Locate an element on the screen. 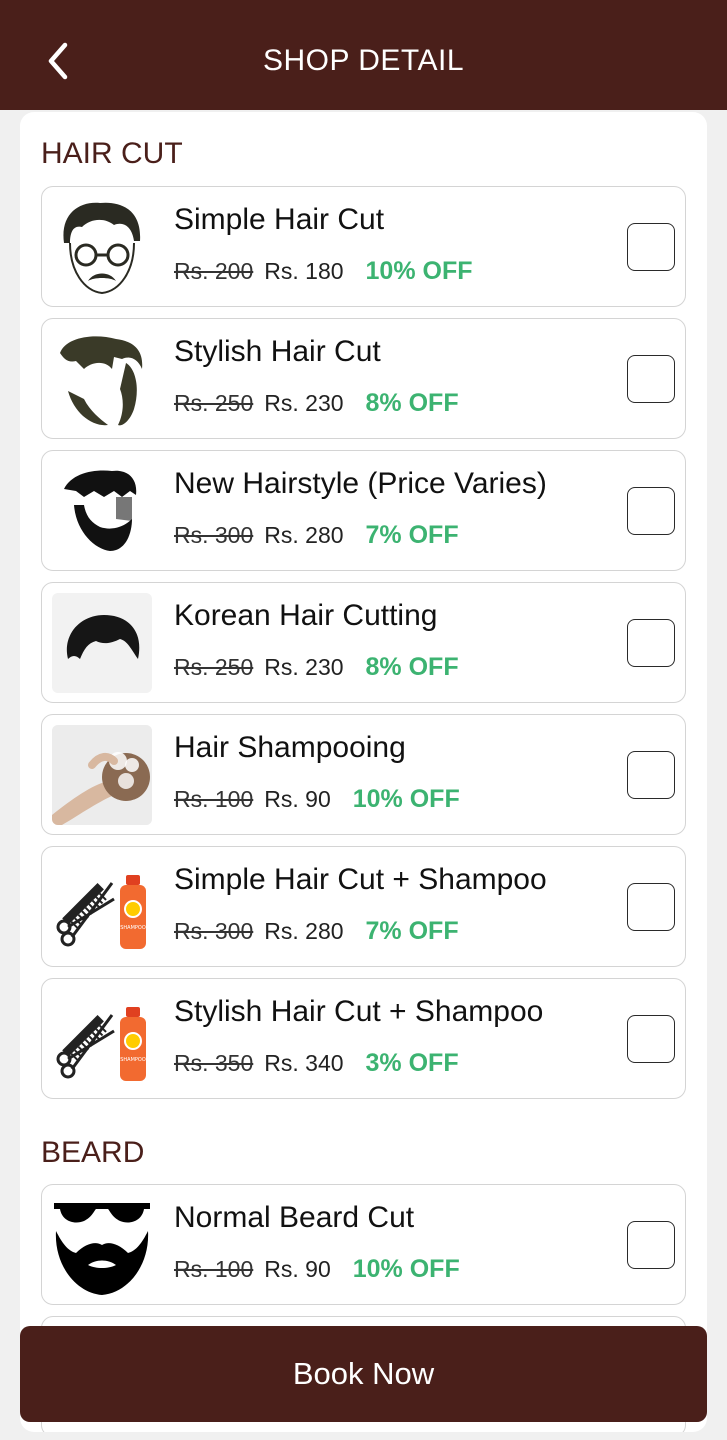 This screenshot has height=1440, width=727. glasses-face-icon is located at coordinates (102, 247).